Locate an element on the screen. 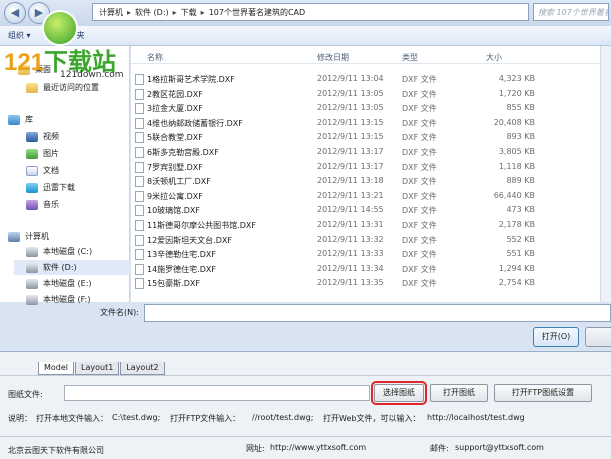 The height and width of the screenshot is (459, 611). help-prefix: 说明： is located at coordinates (20, 418).